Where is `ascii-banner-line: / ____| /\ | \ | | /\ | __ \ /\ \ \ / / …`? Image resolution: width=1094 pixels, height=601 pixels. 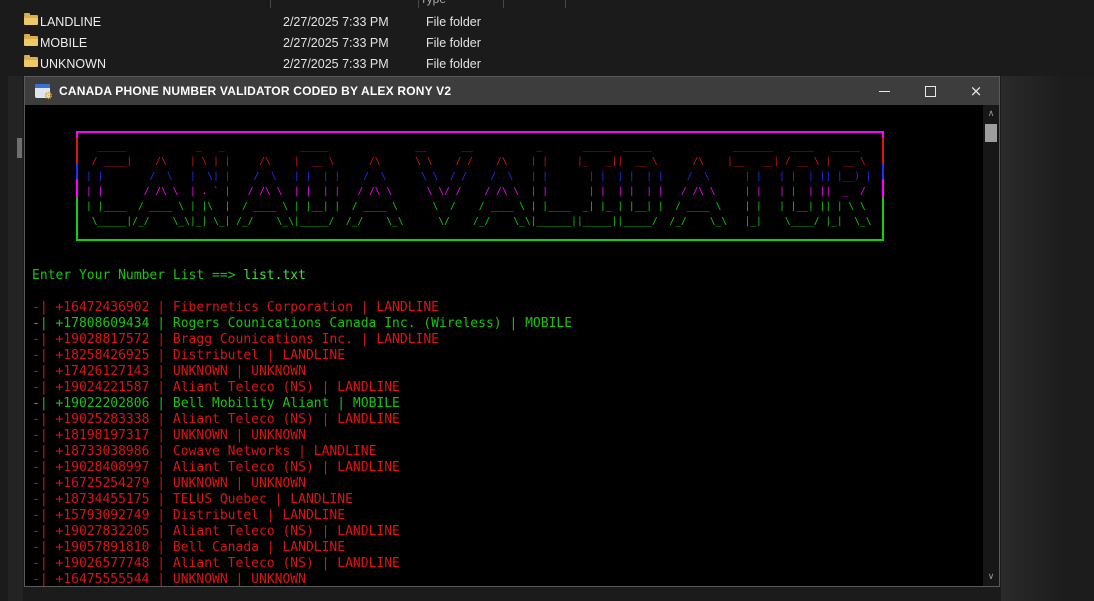
ascii-banner-line: / ____| /\ | \ | | /\ | __ \ /\ \ \ / / … is located at coordinates (479, 161).